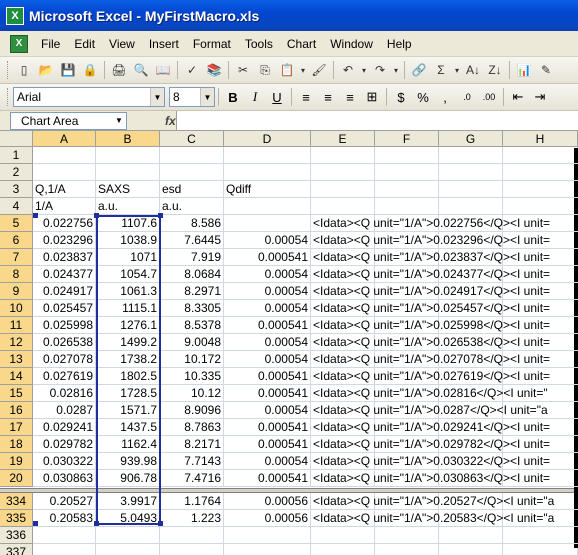  What do you see at coordinates (128, 461) in the screenshot?
I see `cell-b19: 939.98` at bounding box center [128, 461].